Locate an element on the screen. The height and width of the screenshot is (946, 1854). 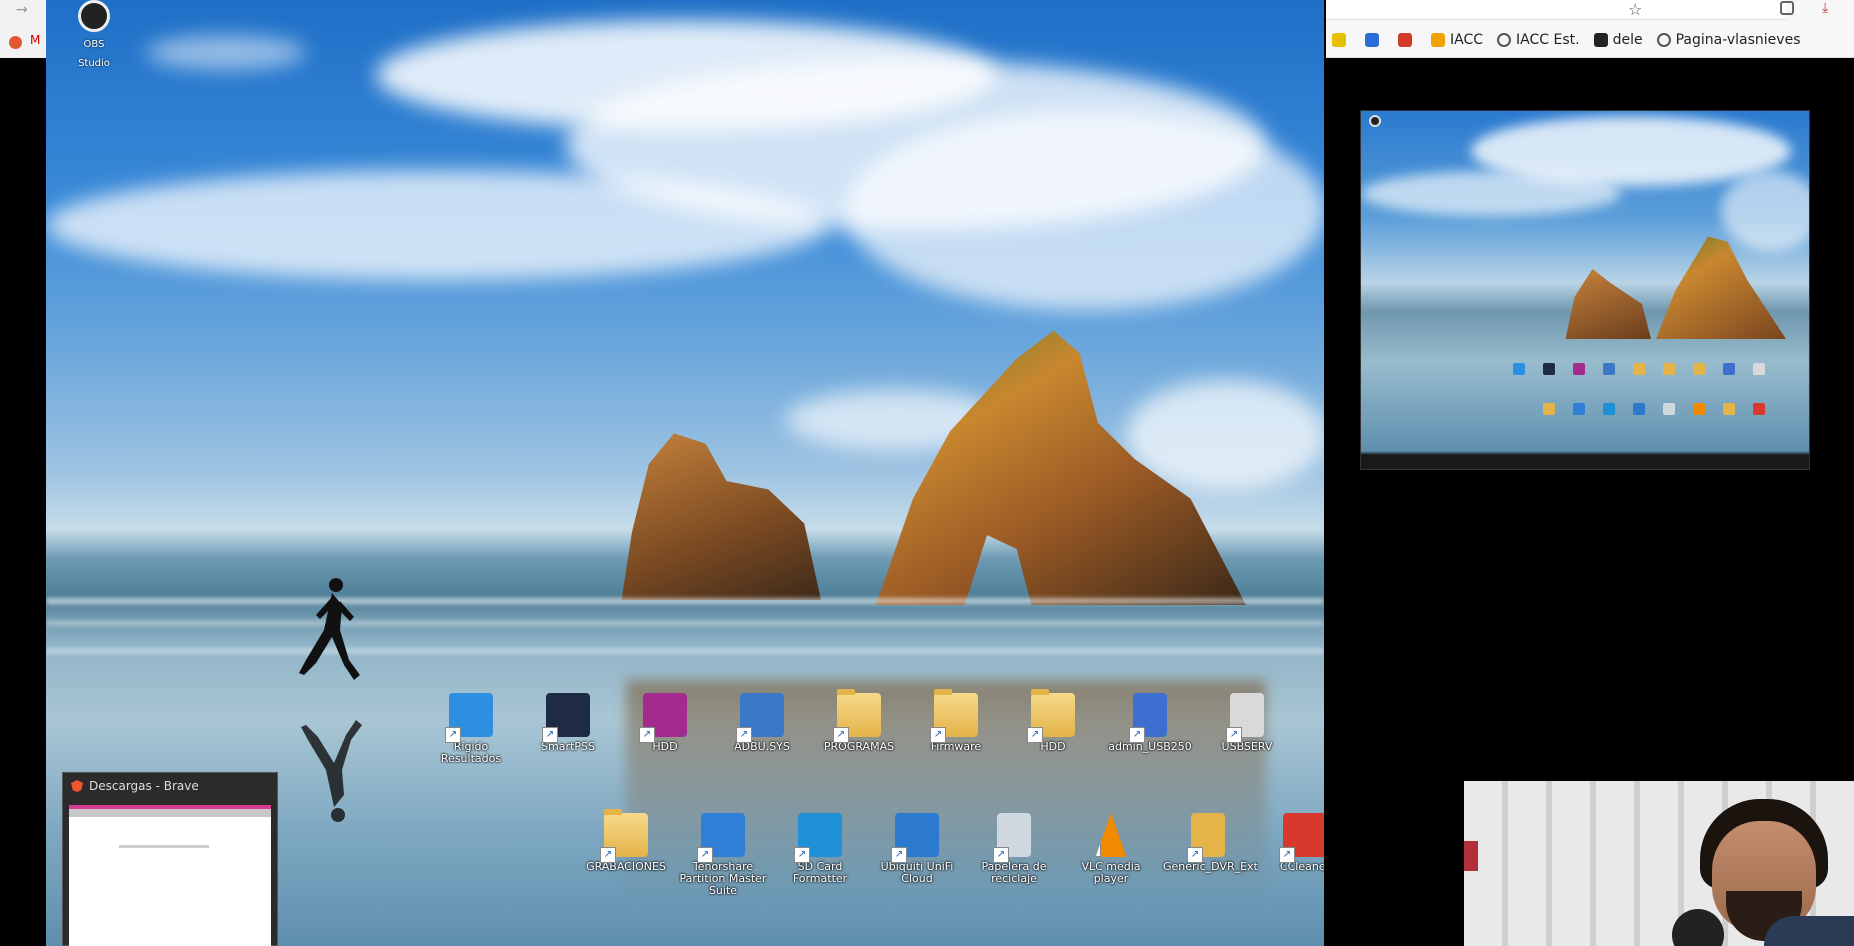
disc-file-icon is located at coordinates (1245, 718).